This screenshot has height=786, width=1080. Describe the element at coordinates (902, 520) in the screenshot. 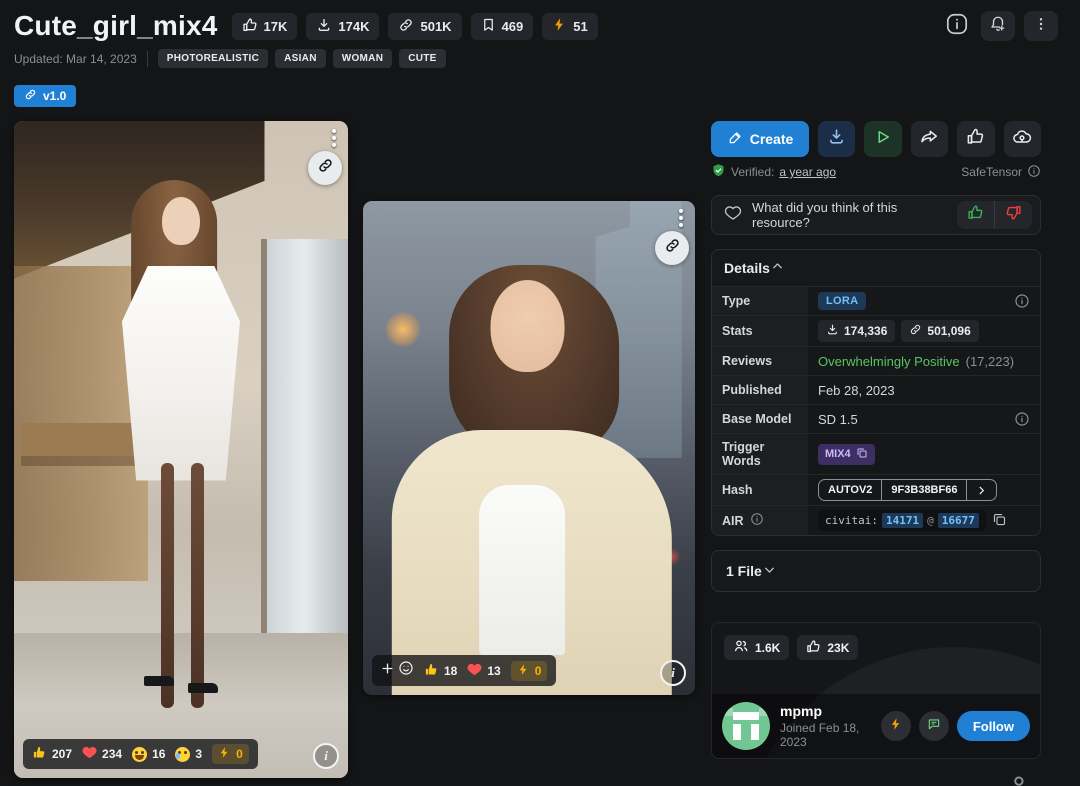

I see `air-model-id: 14171` at that location.